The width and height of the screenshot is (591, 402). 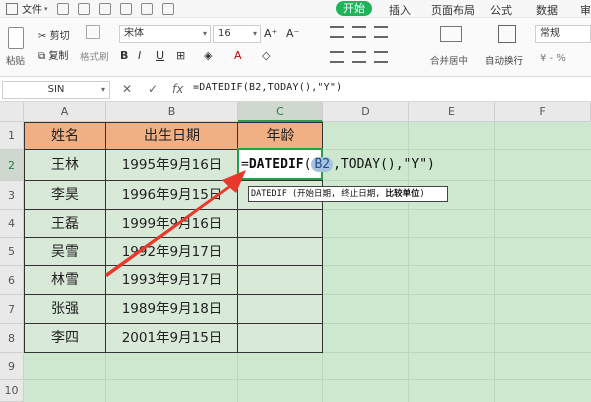 I want to click on cut-label: 剪切, so click(x=59, y=36).